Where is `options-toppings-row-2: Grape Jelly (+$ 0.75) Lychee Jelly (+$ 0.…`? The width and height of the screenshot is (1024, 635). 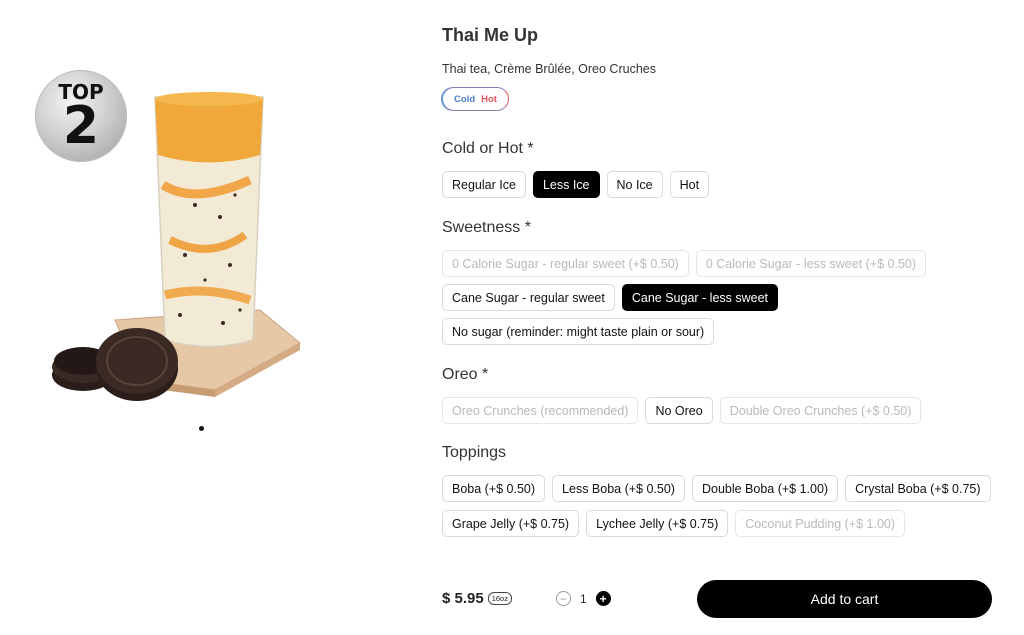
options-toppings-row-2: Grape Jelly (+$ 0.75) Lychee Jelly (+$ 0.… is located at coordinates (674, 523).